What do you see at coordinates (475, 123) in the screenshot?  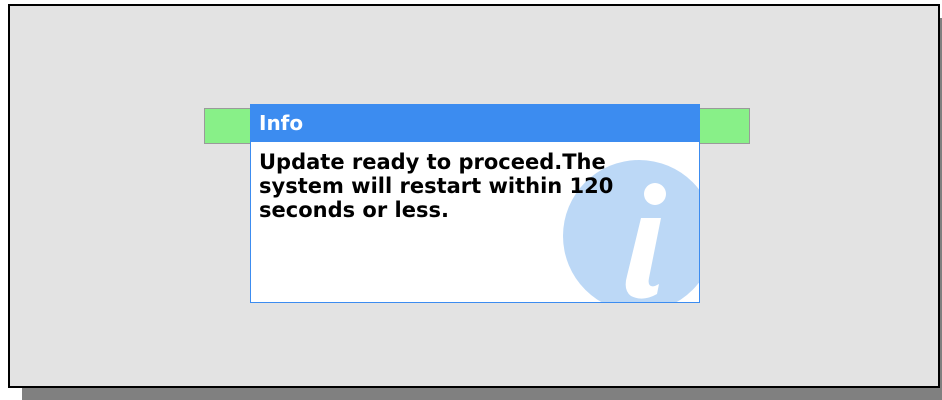 I see `dialog-title: Info` at bounding box center [475, 123].